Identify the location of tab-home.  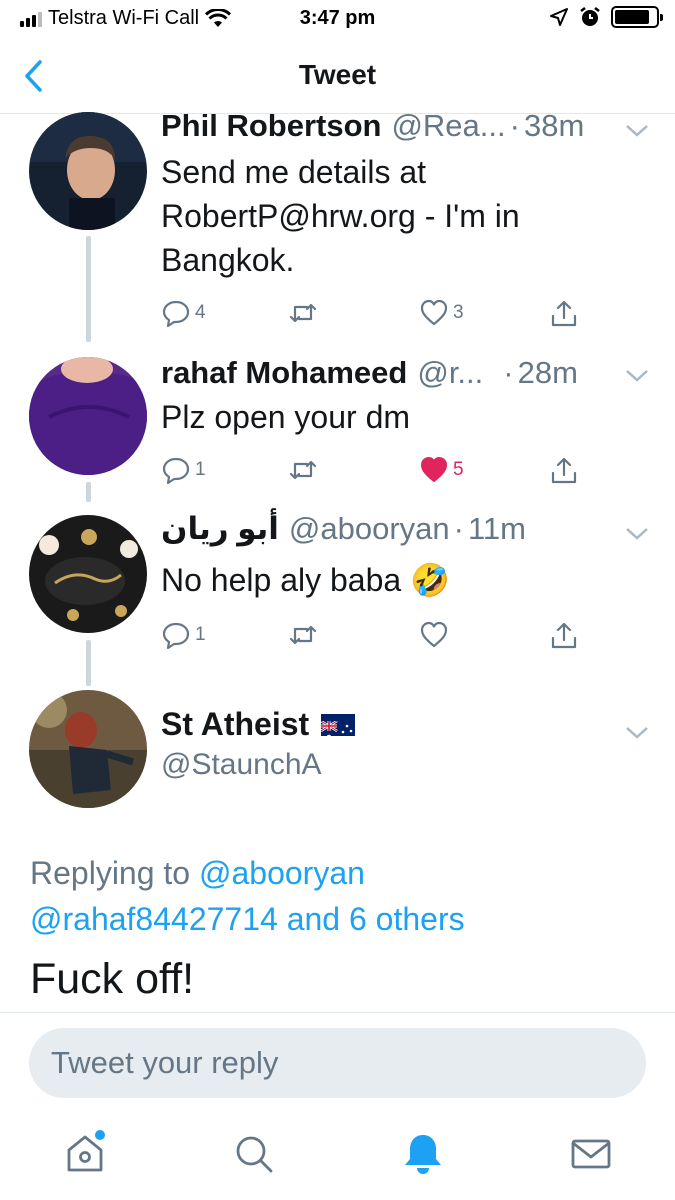
(85, 1154).